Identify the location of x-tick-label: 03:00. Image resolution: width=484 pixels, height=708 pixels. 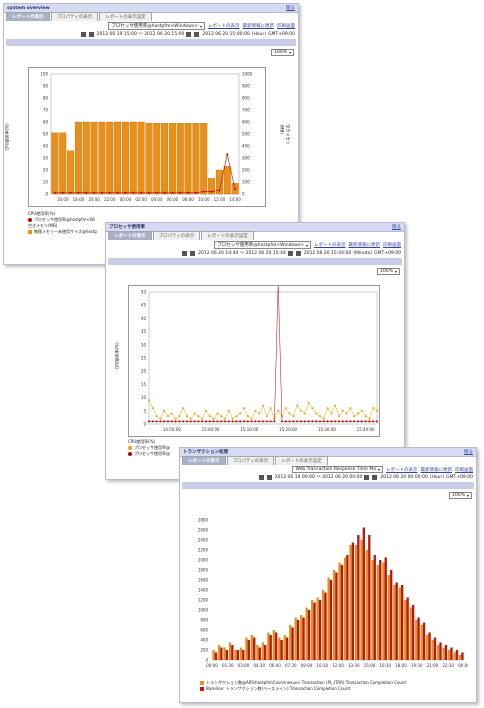
(244, 665).